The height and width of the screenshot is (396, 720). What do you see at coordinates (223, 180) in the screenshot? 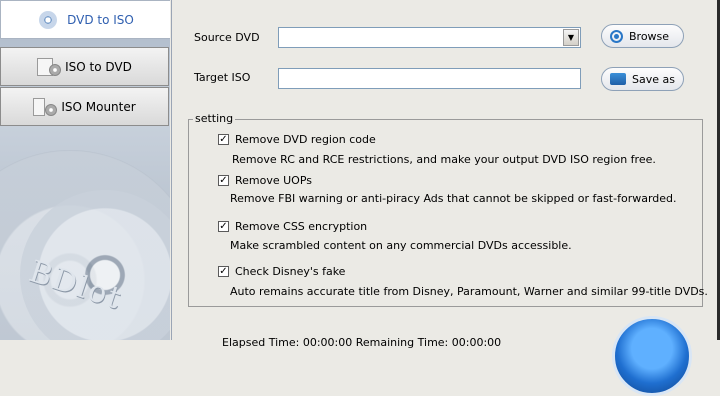
I see `checkbox-remove-uops: ✓` at bounding box center [223, 180].